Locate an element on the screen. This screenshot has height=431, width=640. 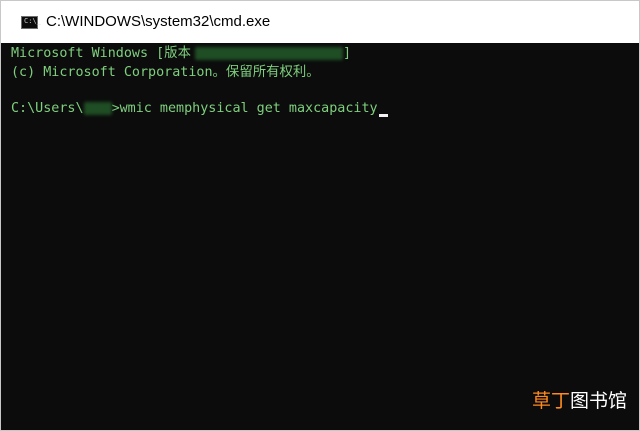
console-line-copyright: (c) Microsoft Corporation。保留所有权利。 is located at coordinates (165, 72).